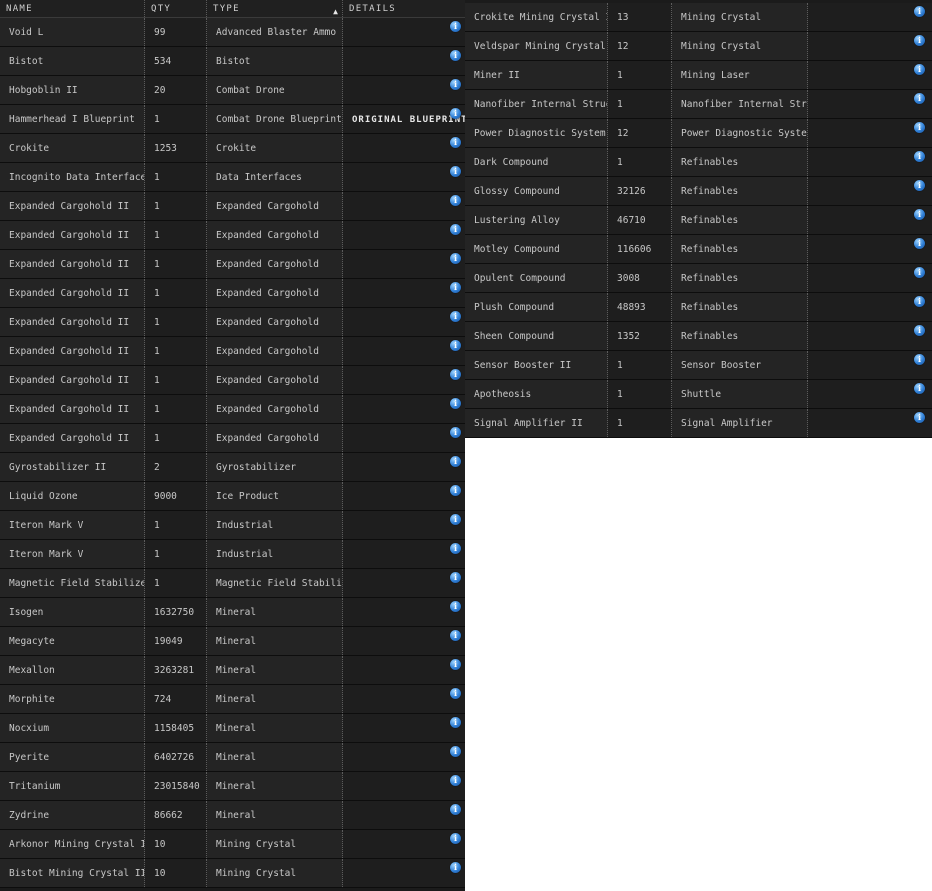 The width and height of the screenshot is (932, 891). What do you see at coordinates (232, 815) in the screenshot?
I see `table-row: Zydrine 86662 Mineral i` at bounding box center [232, 815].